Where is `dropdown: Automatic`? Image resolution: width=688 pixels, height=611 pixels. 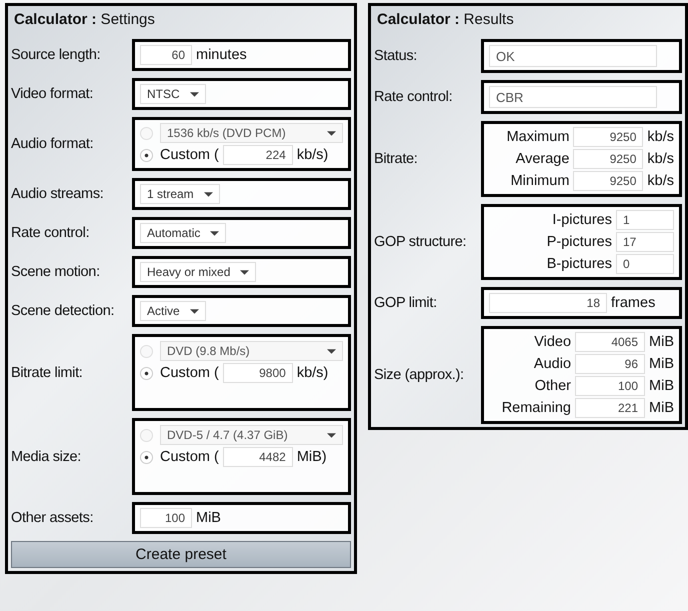
dropdown: Automatic is located at coordinates (183, 233).